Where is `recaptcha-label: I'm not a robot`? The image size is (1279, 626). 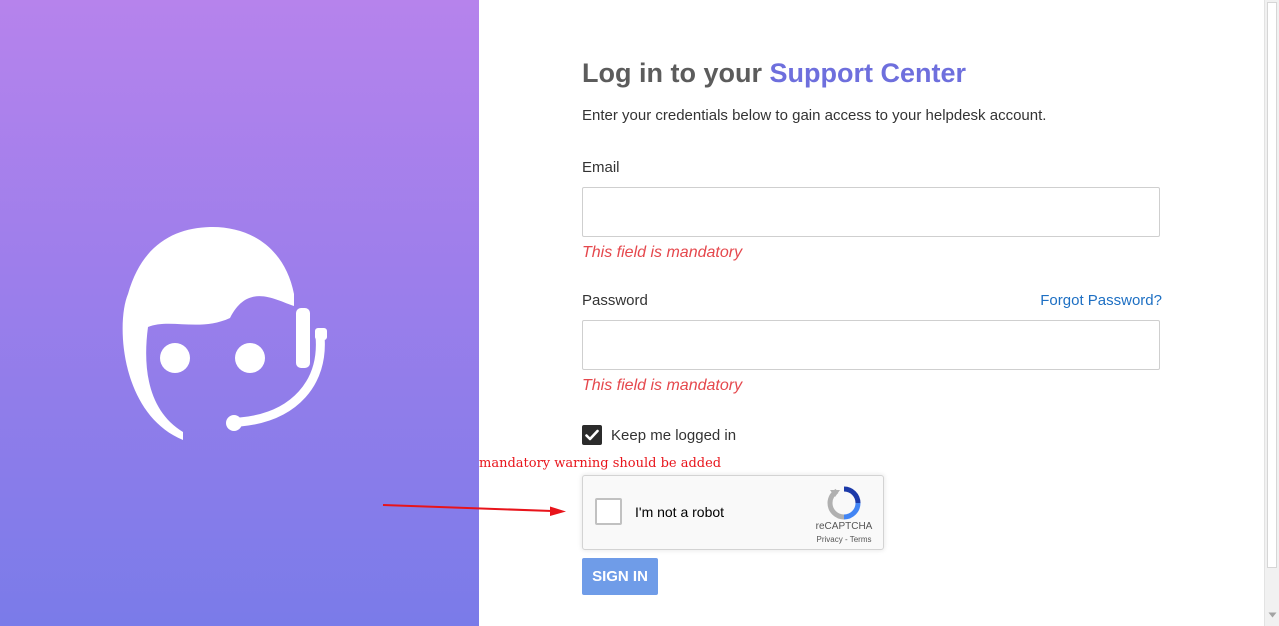
recaptcha-label: I'm not a robot is located at coordinates (680, 512).